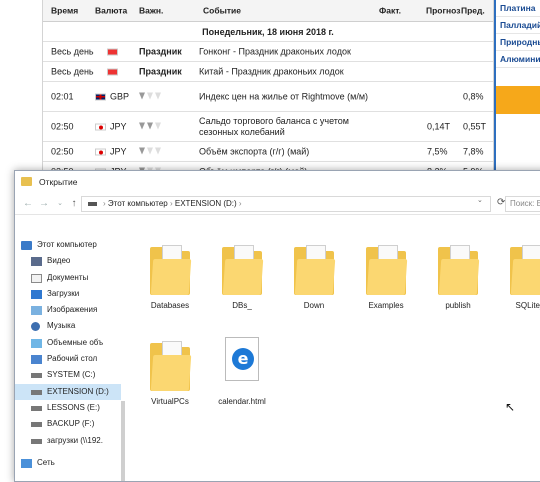 This screenshot has width=540, height=482. What do you see at coordinates (242, 371) in the screenshot?
I see `file-item: e calendar.html` at bounding box center [242, 371].